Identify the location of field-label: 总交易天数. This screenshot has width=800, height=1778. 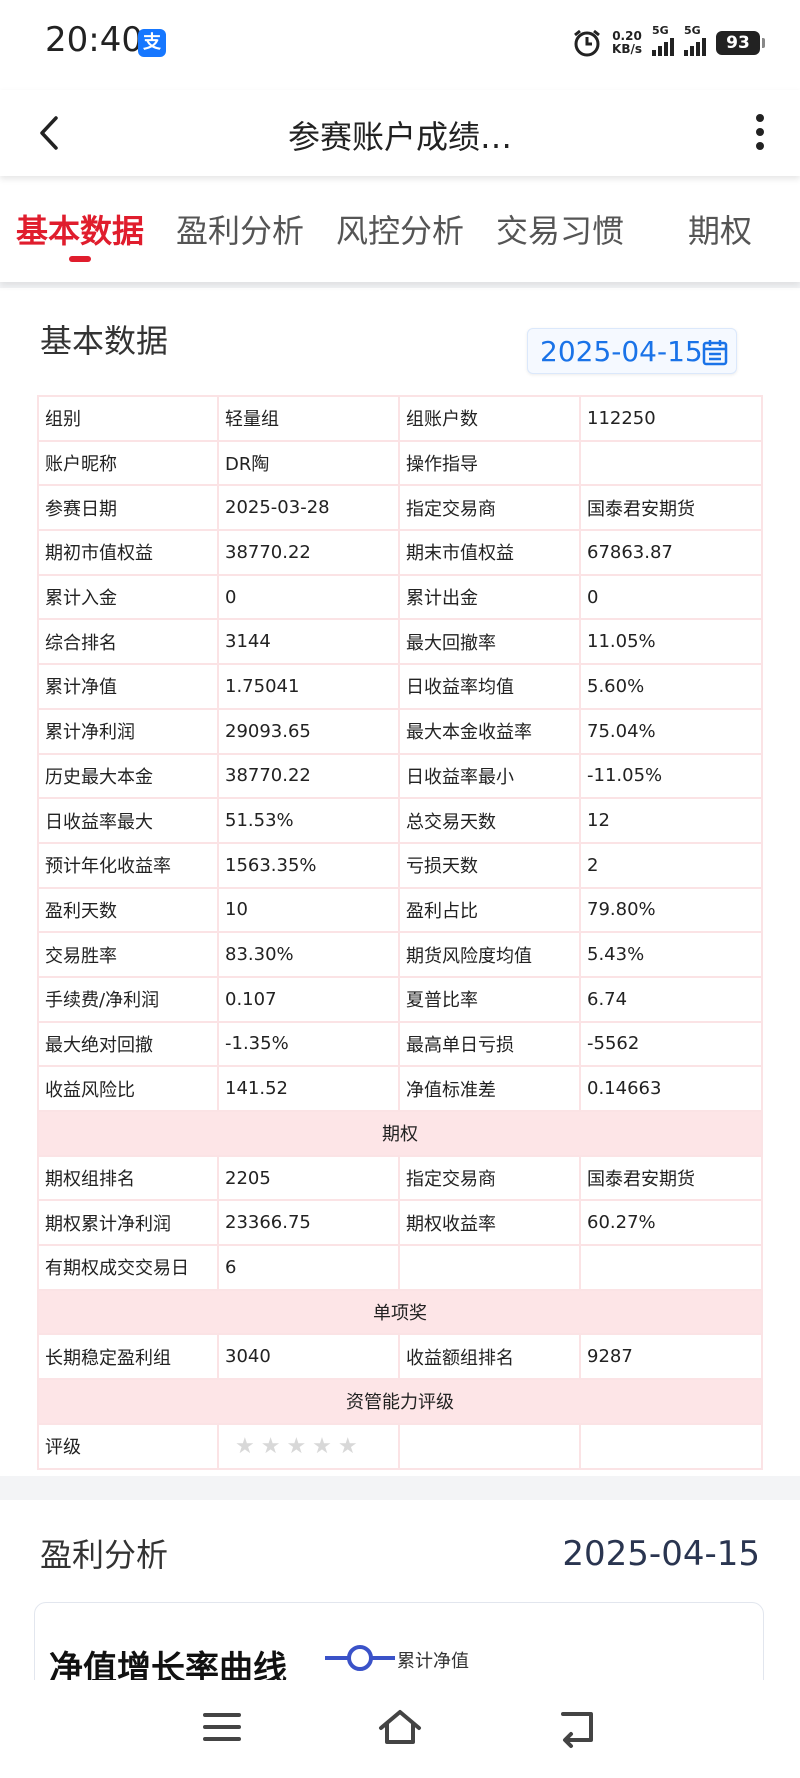
(489, 820).